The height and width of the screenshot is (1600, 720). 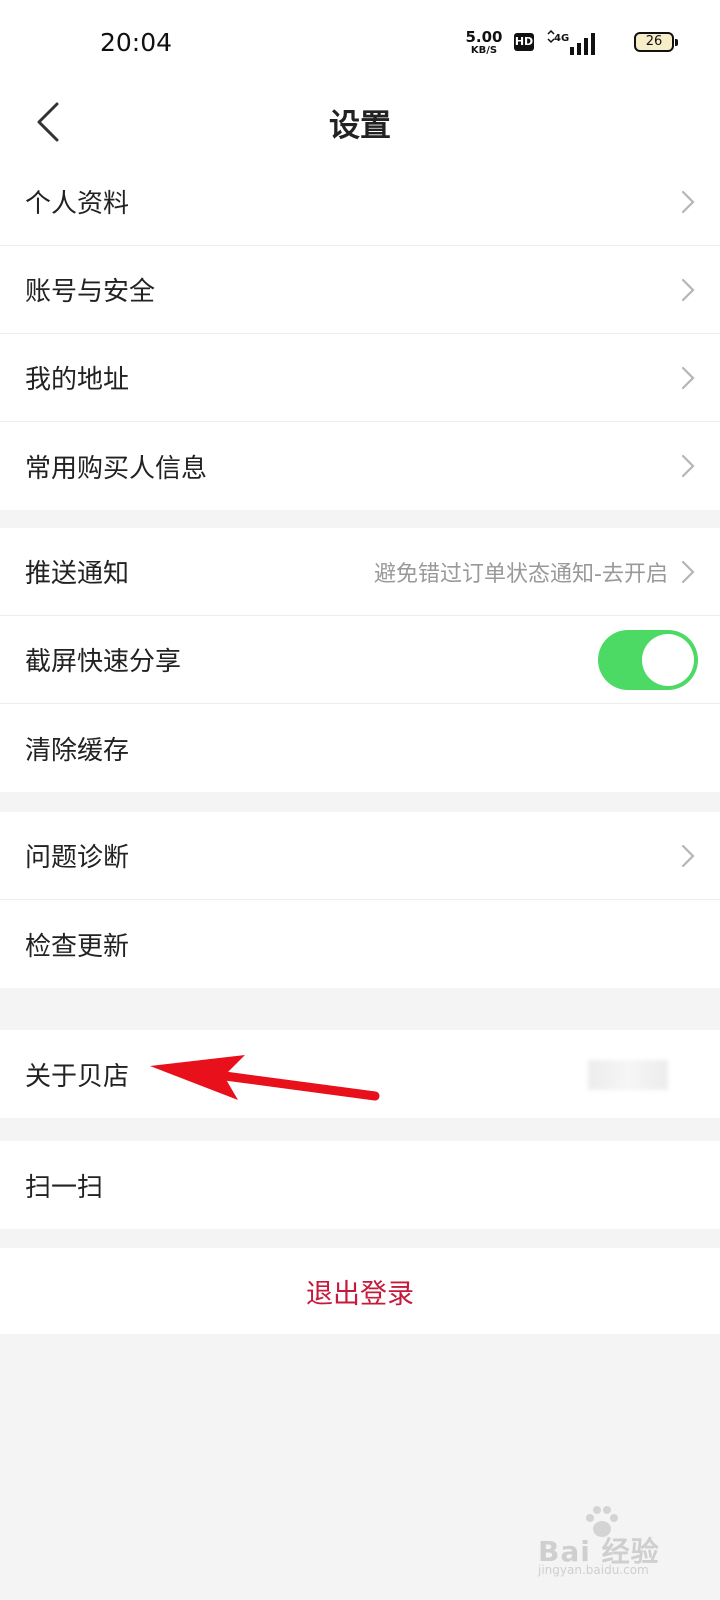 I want to click on hd-icon: HD, so click(x=524, y=42).